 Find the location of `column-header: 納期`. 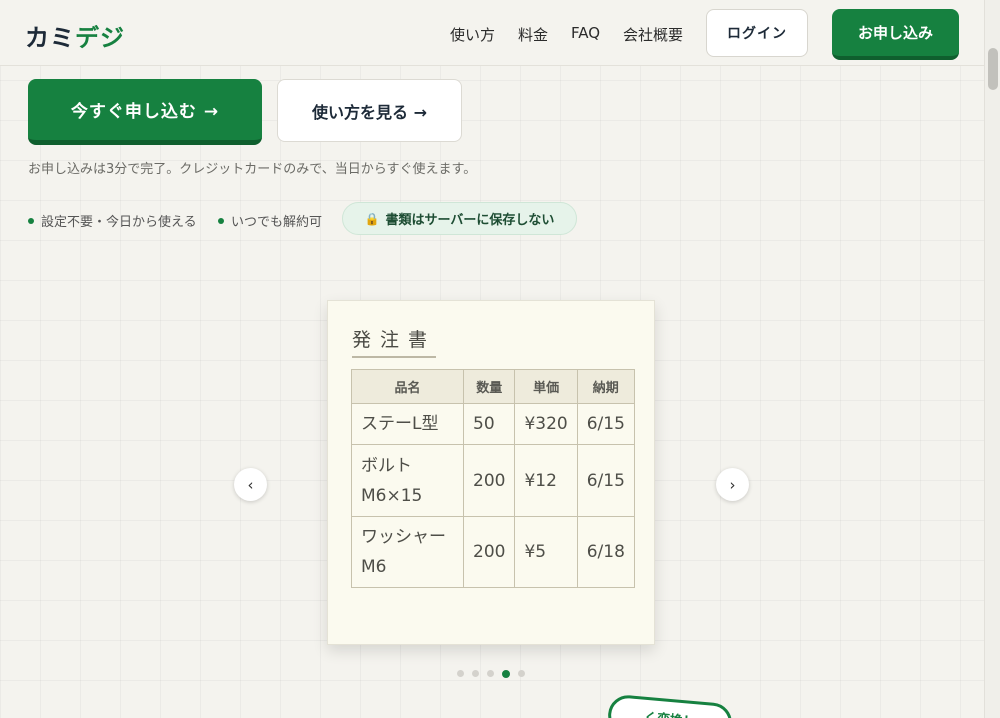

column-header: 納期 is located at coordinates (605, 386).